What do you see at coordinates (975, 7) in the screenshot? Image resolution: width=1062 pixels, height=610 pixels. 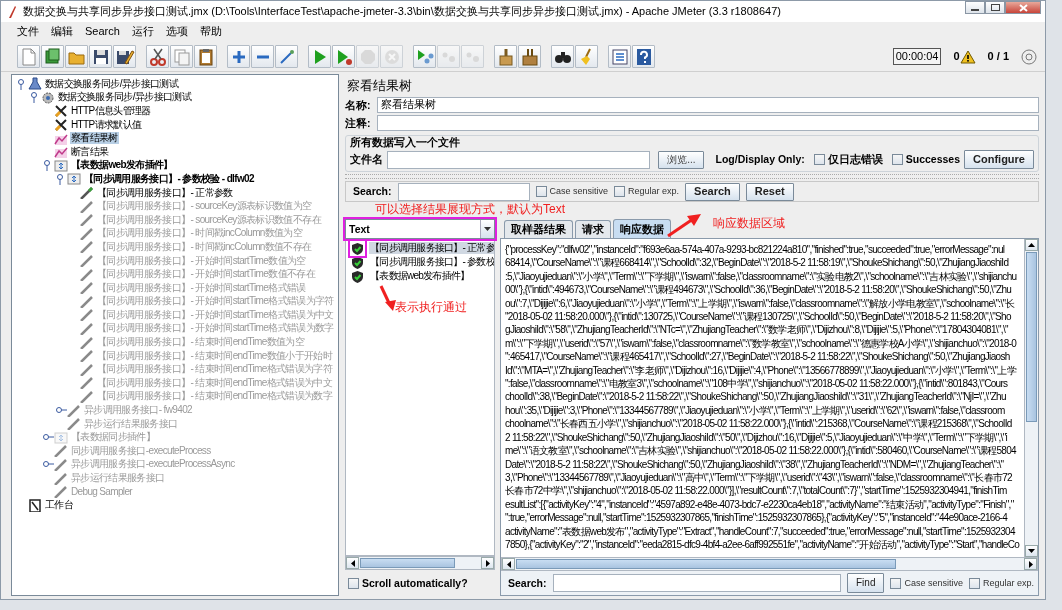 I see `minimize-button` at bounding box center [975, 7].